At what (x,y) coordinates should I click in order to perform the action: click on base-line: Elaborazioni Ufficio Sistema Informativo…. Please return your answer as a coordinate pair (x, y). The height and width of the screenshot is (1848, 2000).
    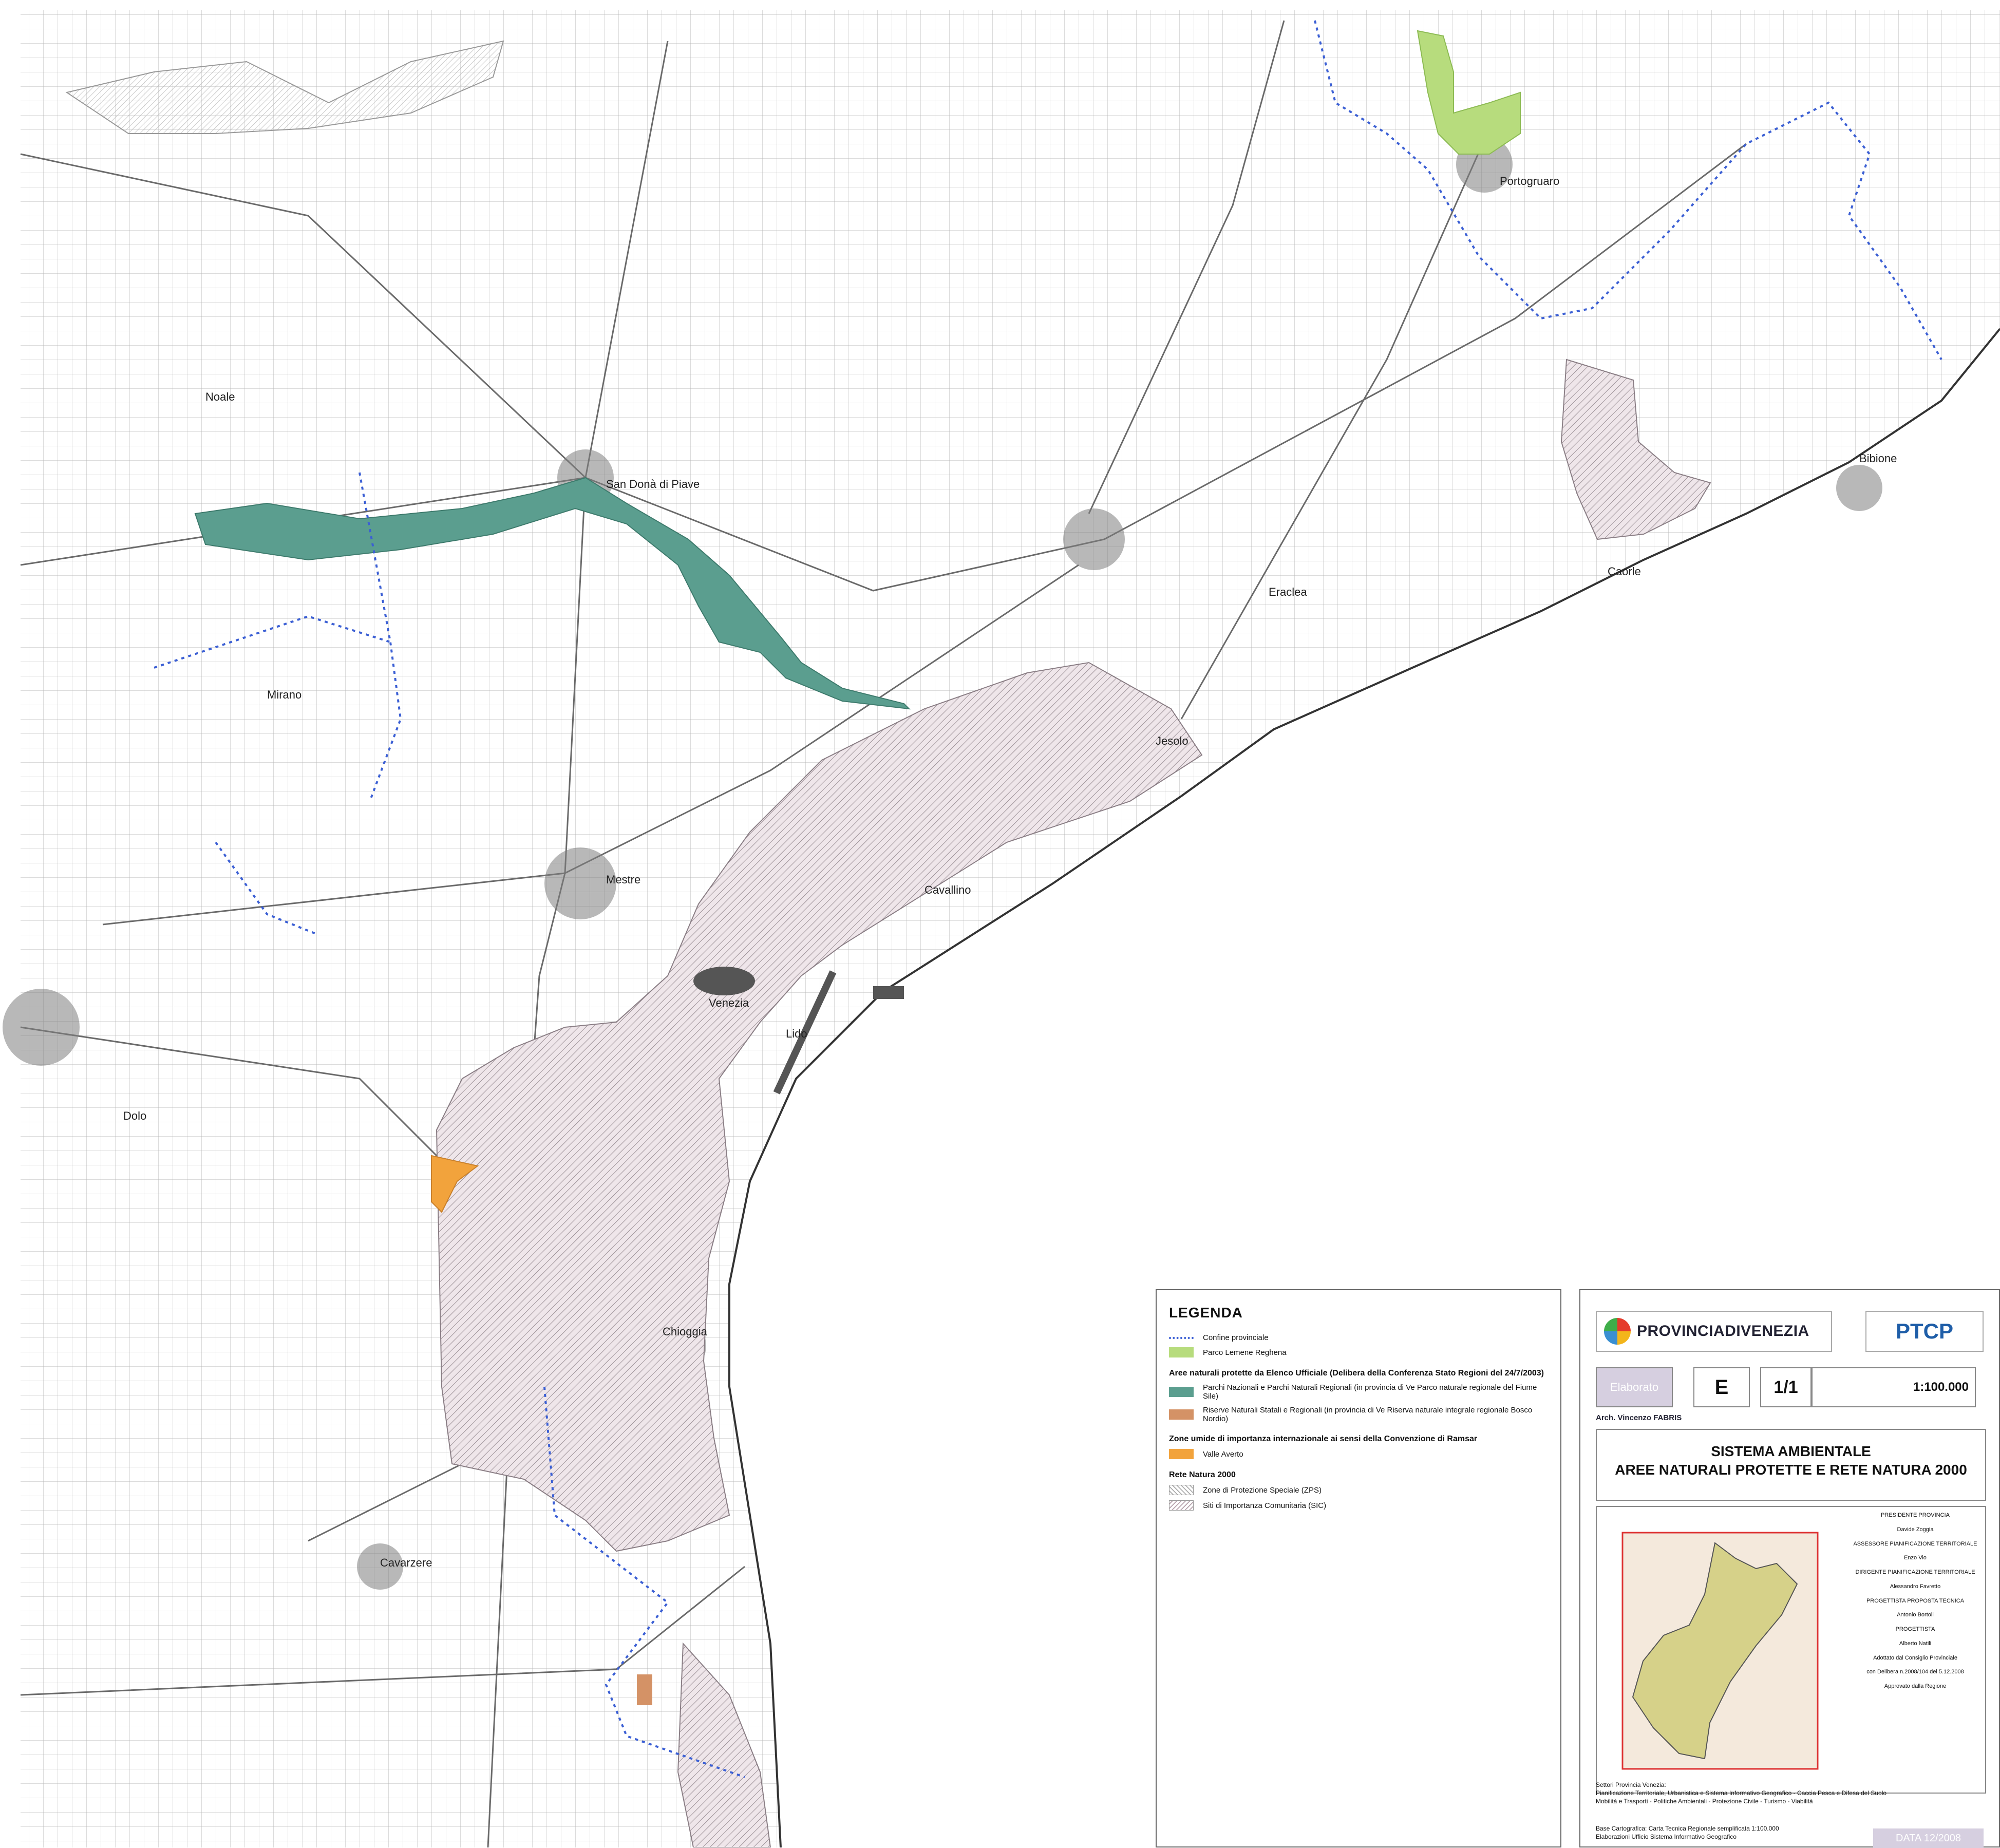
    Looking at the image, I should click on (1666, 1837).